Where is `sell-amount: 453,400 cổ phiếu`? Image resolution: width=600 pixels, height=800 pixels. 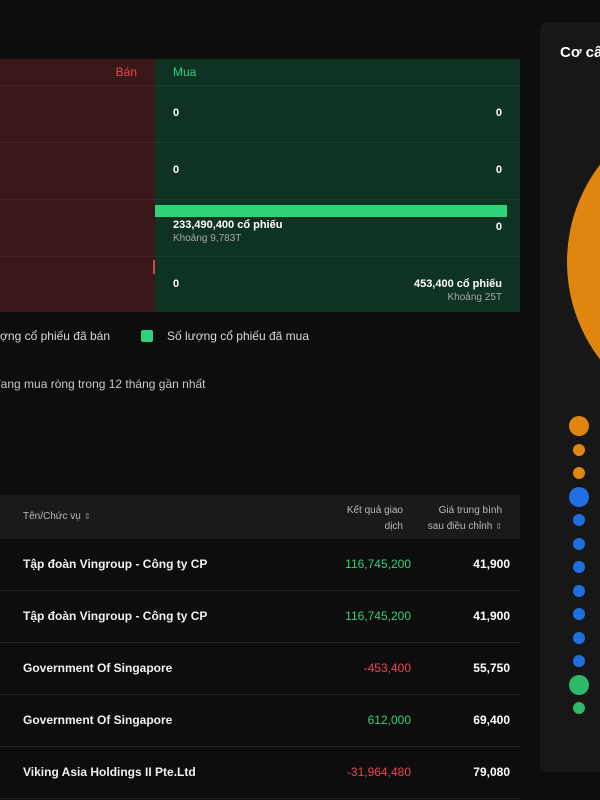
sell-amount: 453,400 cổ phiếu is located at coordinates (457, 284).